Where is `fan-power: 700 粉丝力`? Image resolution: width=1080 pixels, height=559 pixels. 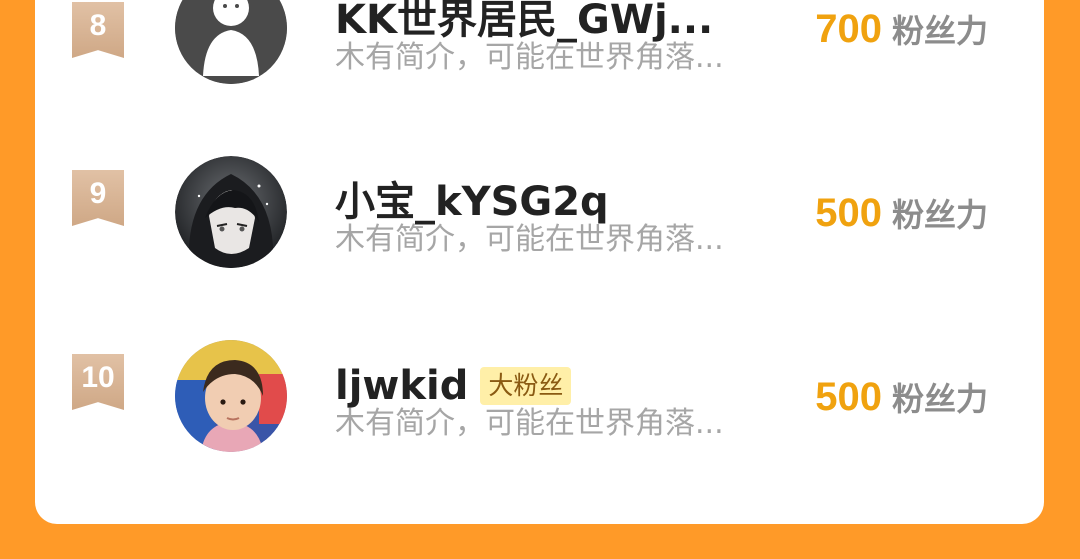 fan-power: 700 粉丝力 is located at coordinates (901, 29).